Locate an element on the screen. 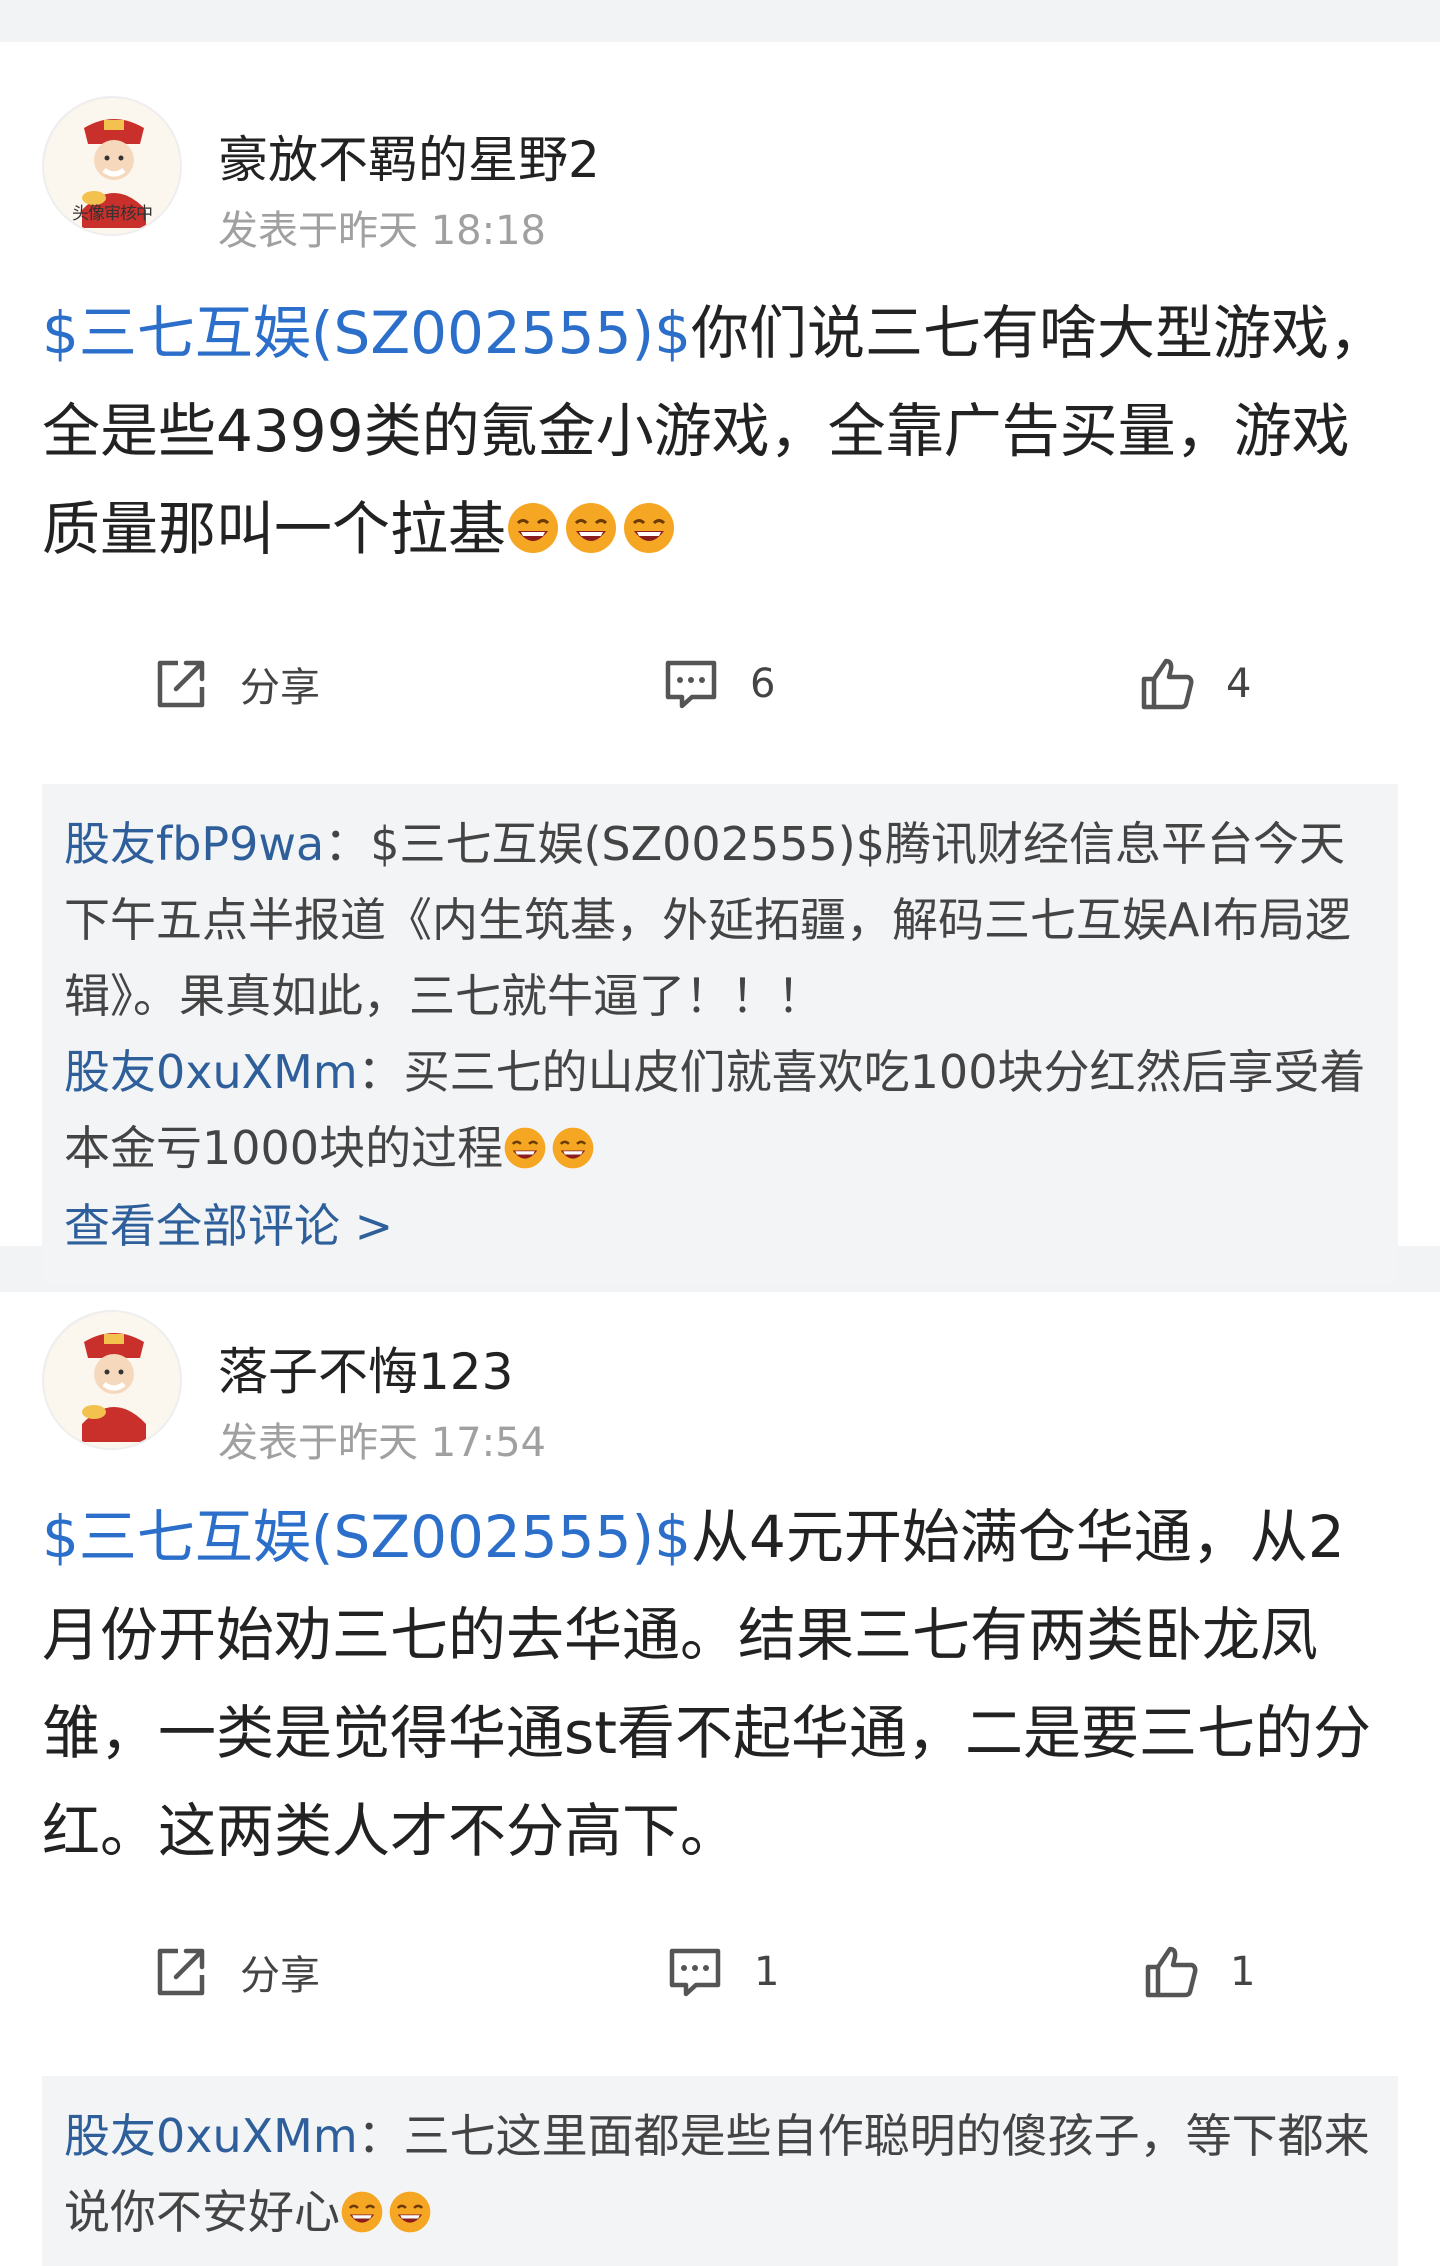 The height and width of the screenshot is (2266, 1440). comment-button: 6 is located at coordinates (718, 684).